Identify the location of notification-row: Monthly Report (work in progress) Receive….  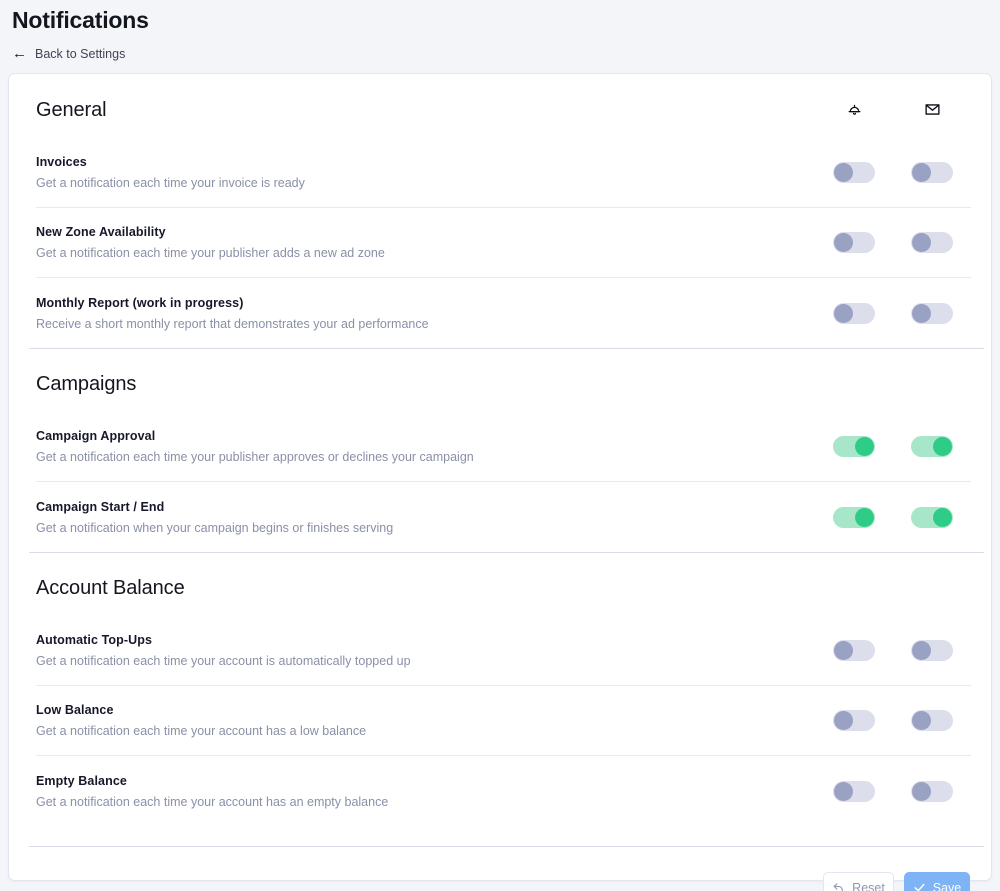
(503, 313).